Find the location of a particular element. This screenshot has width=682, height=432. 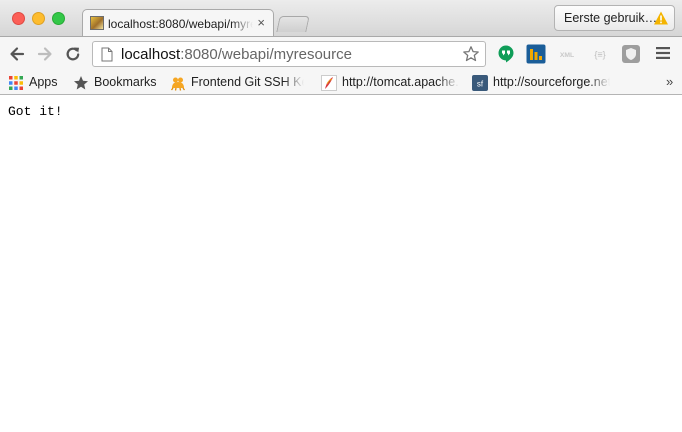

reload-icon is located at coordinates (73, 54).